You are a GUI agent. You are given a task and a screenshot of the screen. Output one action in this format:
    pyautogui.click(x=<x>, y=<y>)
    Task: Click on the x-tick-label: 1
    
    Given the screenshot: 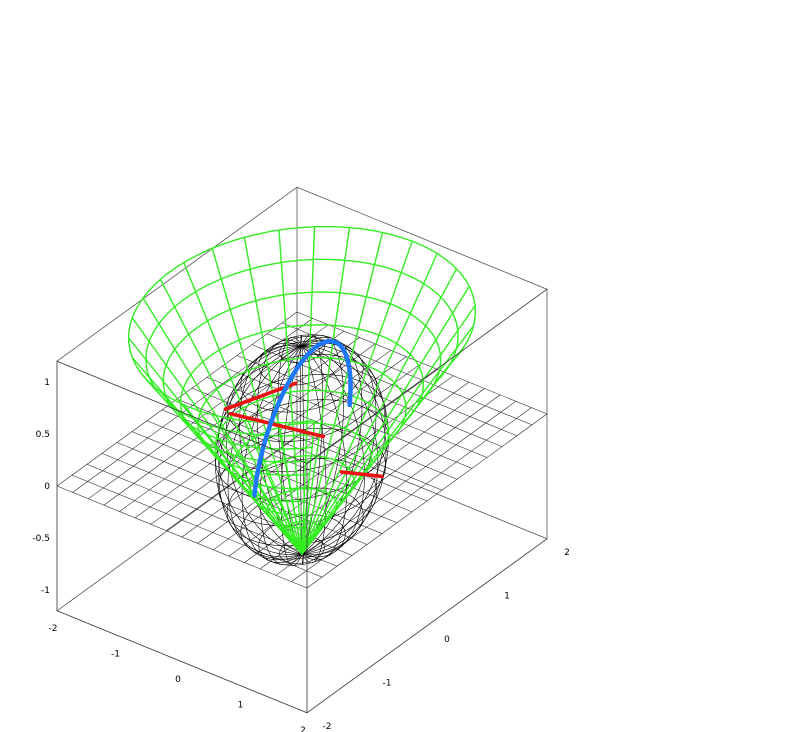 What is the action you would take?
    pyautogui.click(x=241, y=705)
    